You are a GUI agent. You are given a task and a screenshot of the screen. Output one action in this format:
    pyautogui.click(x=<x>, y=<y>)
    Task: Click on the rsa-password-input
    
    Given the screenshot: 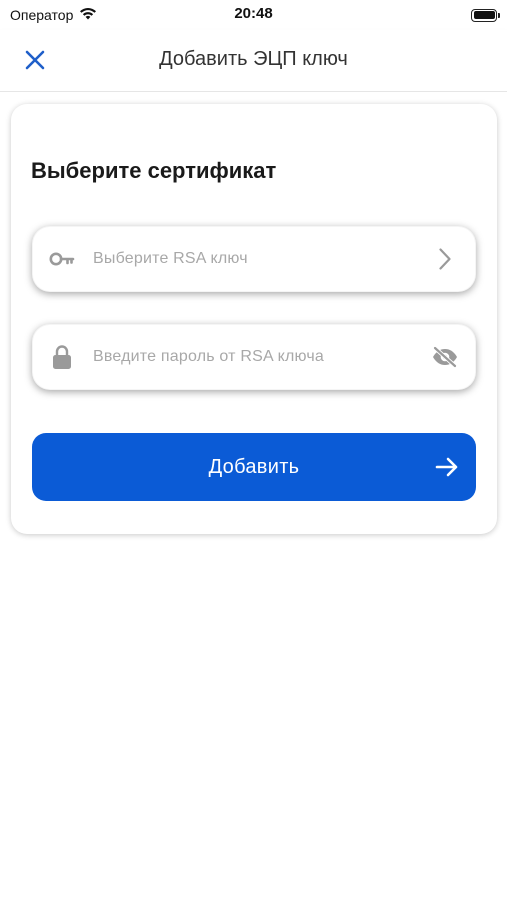 What is the action you would take?
    pyautogui.click(x=261, y=357)
    